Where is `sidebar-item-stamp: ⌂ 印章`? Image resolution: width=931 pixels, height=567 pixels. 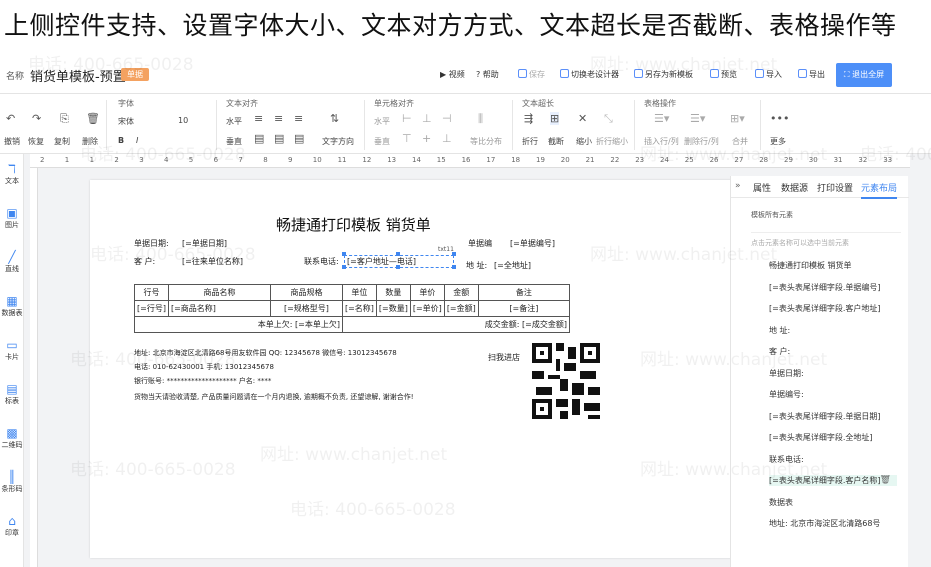 sidebar-item-stamp: ⌂ 印章 is located at coordinates (12, 526).